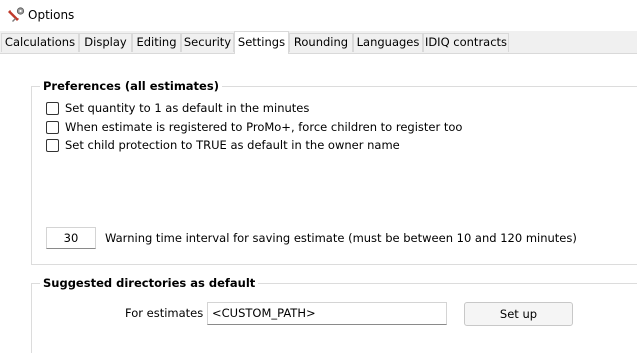  What do you see at coordinates (466, 42) in the screenshot?
I see `tab-idiq-contracts: IDIQ contracts` at bounding box center [466, 42].